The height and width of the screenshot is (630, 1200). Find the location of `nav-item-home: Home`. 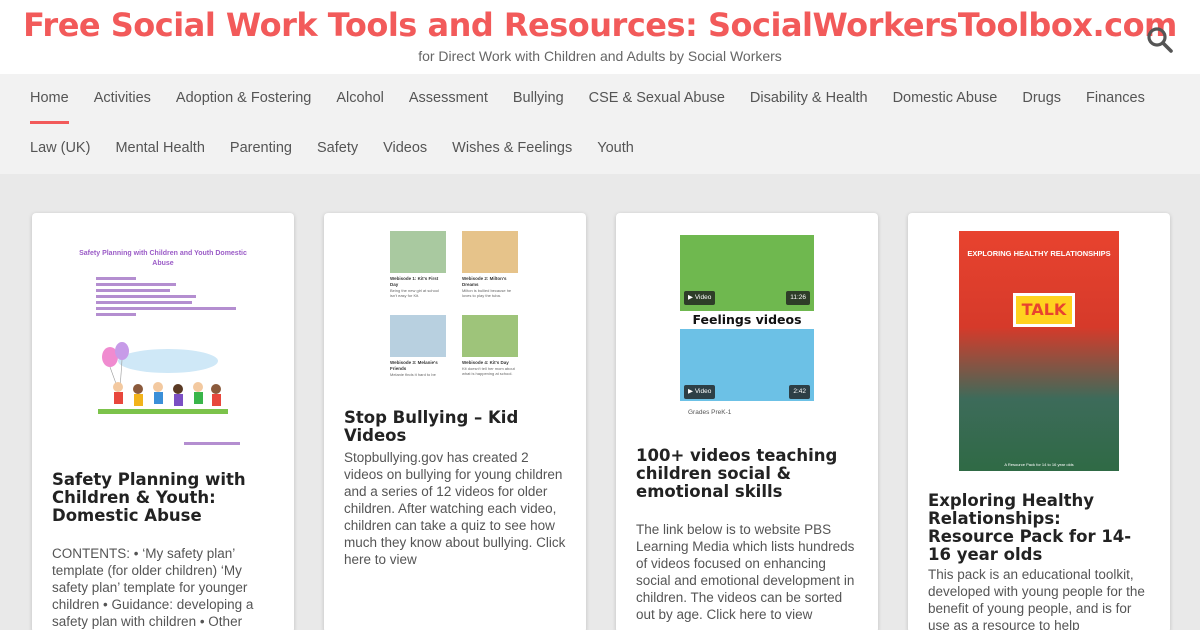

nav-item-home: Home is located at coordinates (49, 99).